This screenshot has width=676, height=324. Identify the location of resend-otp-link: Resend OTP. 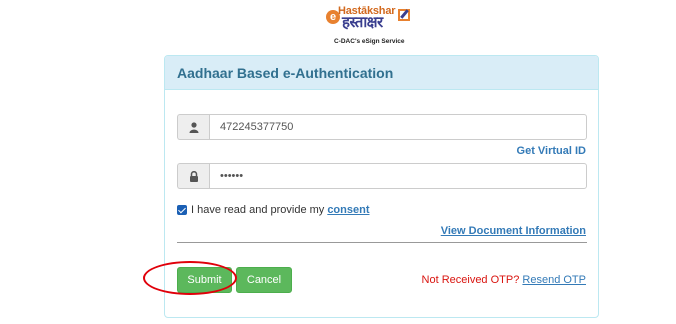
(554, 280).